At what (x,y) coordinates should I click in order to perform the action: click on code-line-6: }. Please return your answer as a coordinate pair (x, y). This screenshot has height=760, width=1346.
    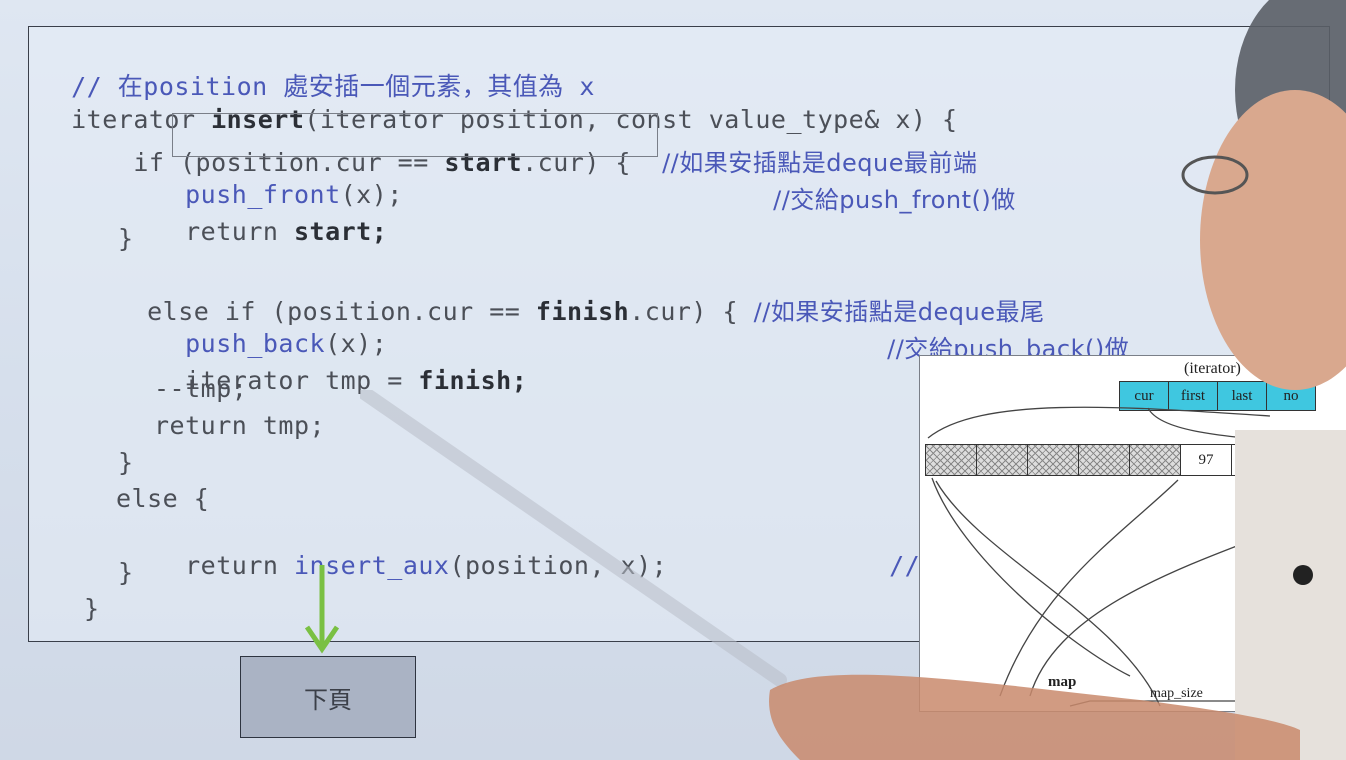
    Looking at the image, I should click on (126, 238).